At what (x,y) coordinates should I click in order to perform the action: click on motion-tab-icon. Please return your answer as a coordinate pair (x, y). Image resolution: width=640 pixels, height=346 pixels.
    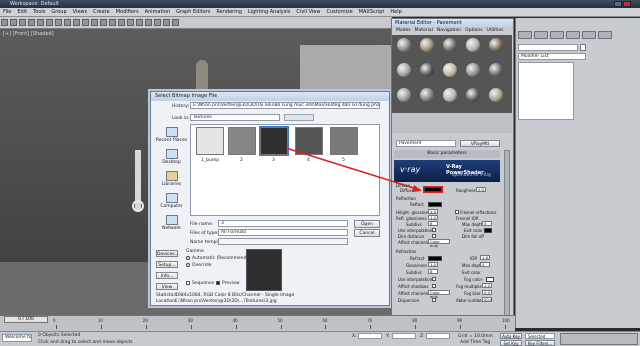
    Looking at the image, I should click on (573, 35).